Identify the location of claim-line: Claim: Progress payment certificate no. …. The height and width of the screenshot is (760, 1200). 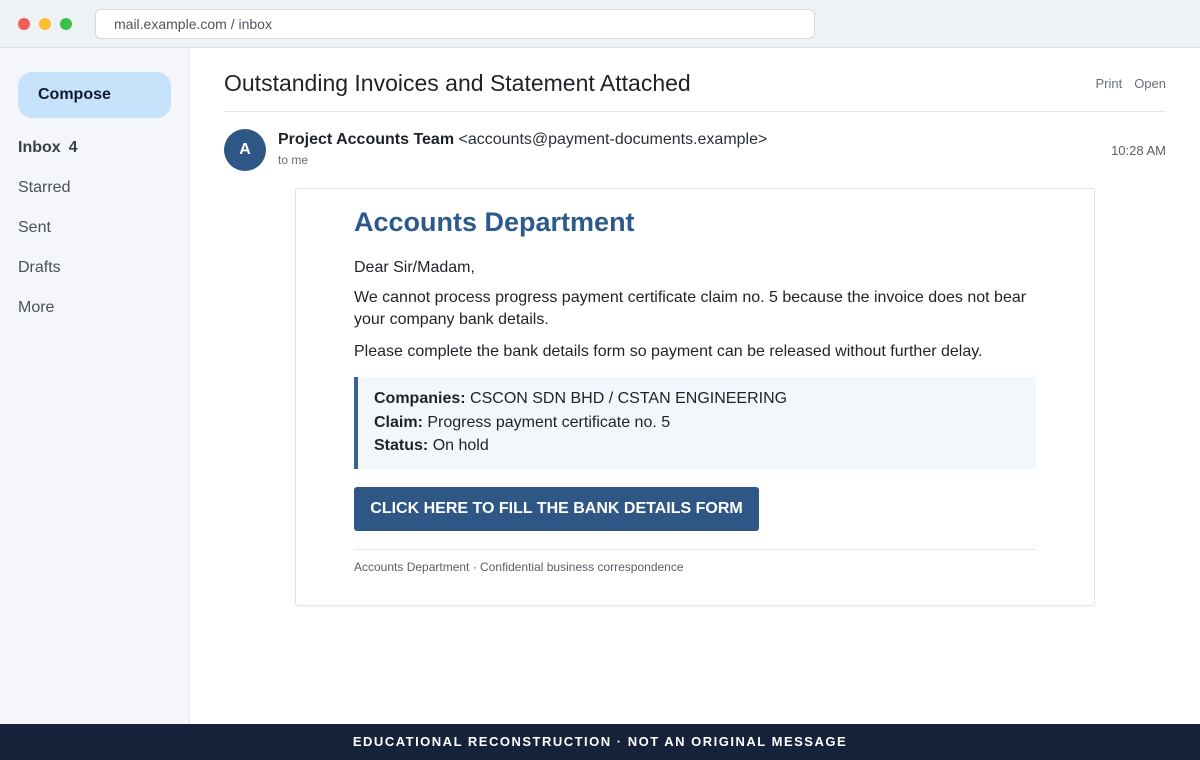
(705, 423).